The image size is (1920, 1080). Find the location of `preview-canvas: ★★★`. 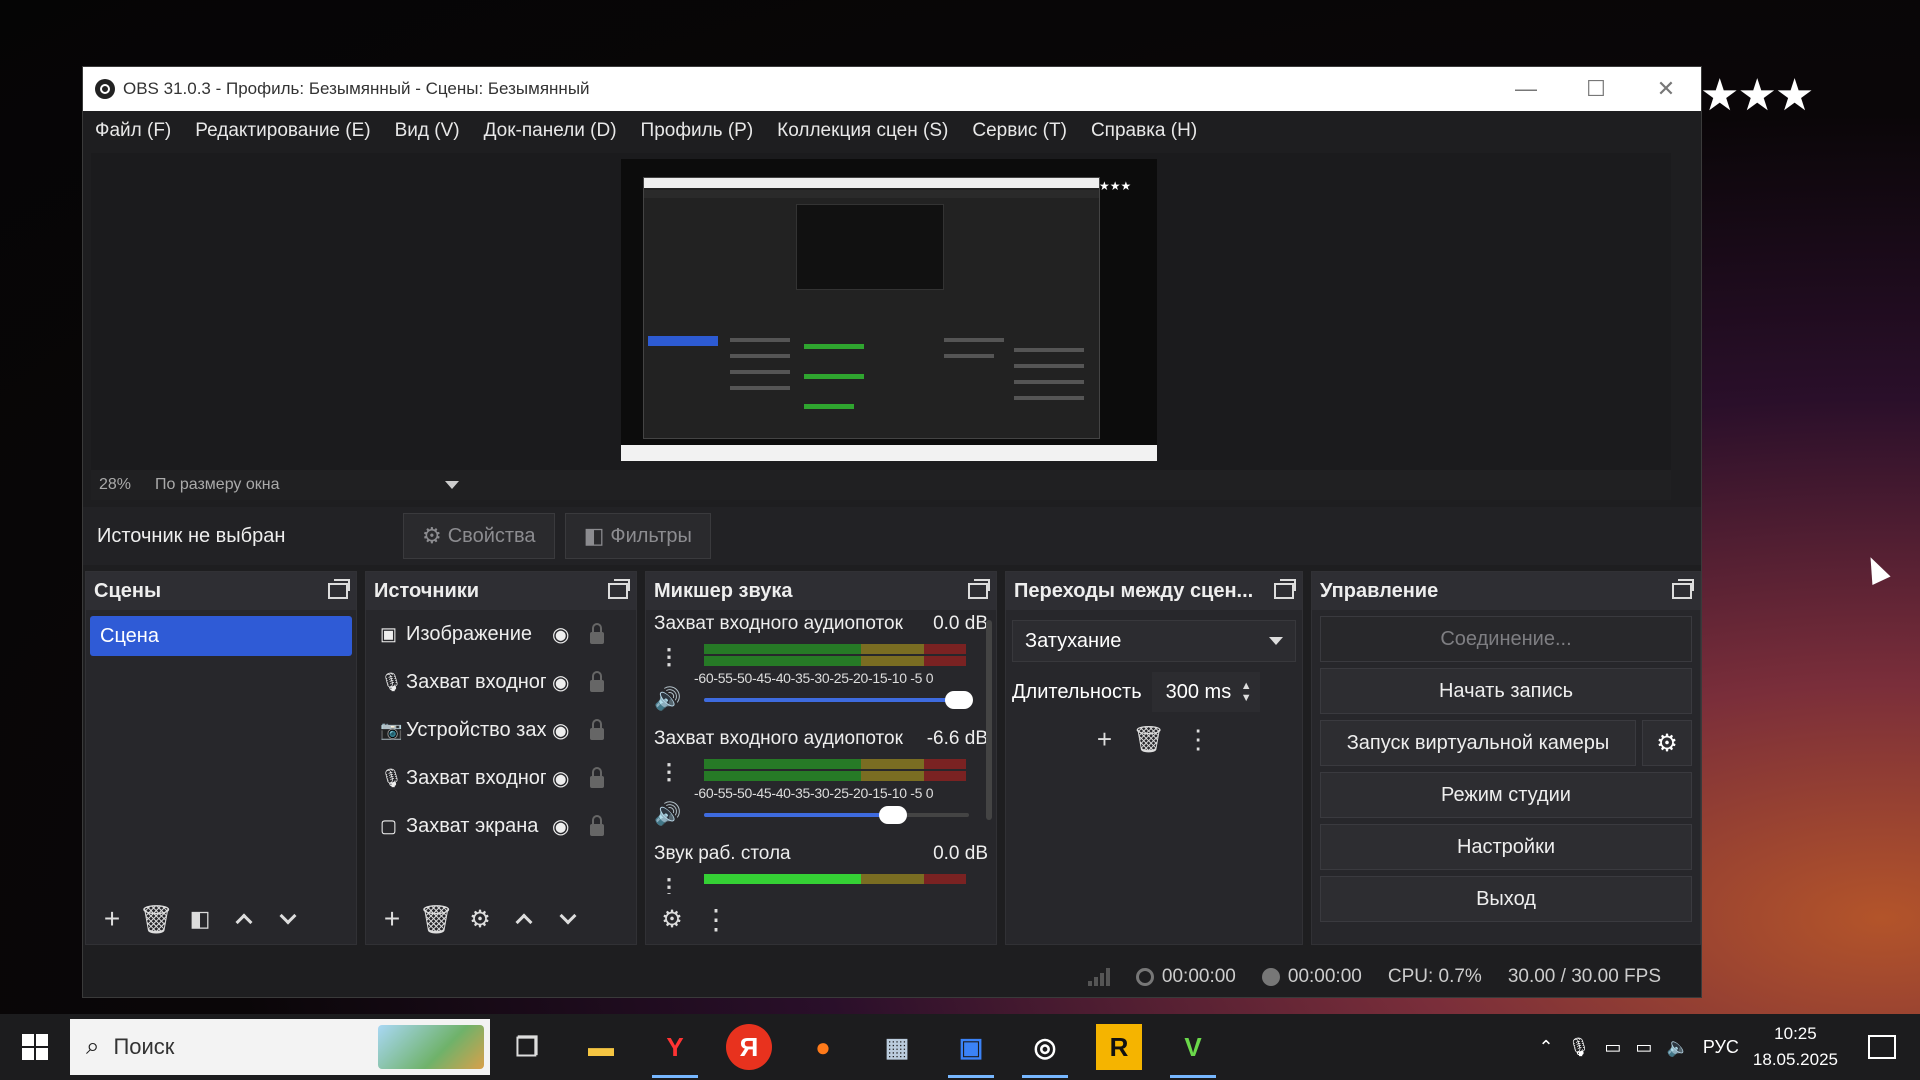

preview-canvas: ★★★ is located at coordinates (889, 310).